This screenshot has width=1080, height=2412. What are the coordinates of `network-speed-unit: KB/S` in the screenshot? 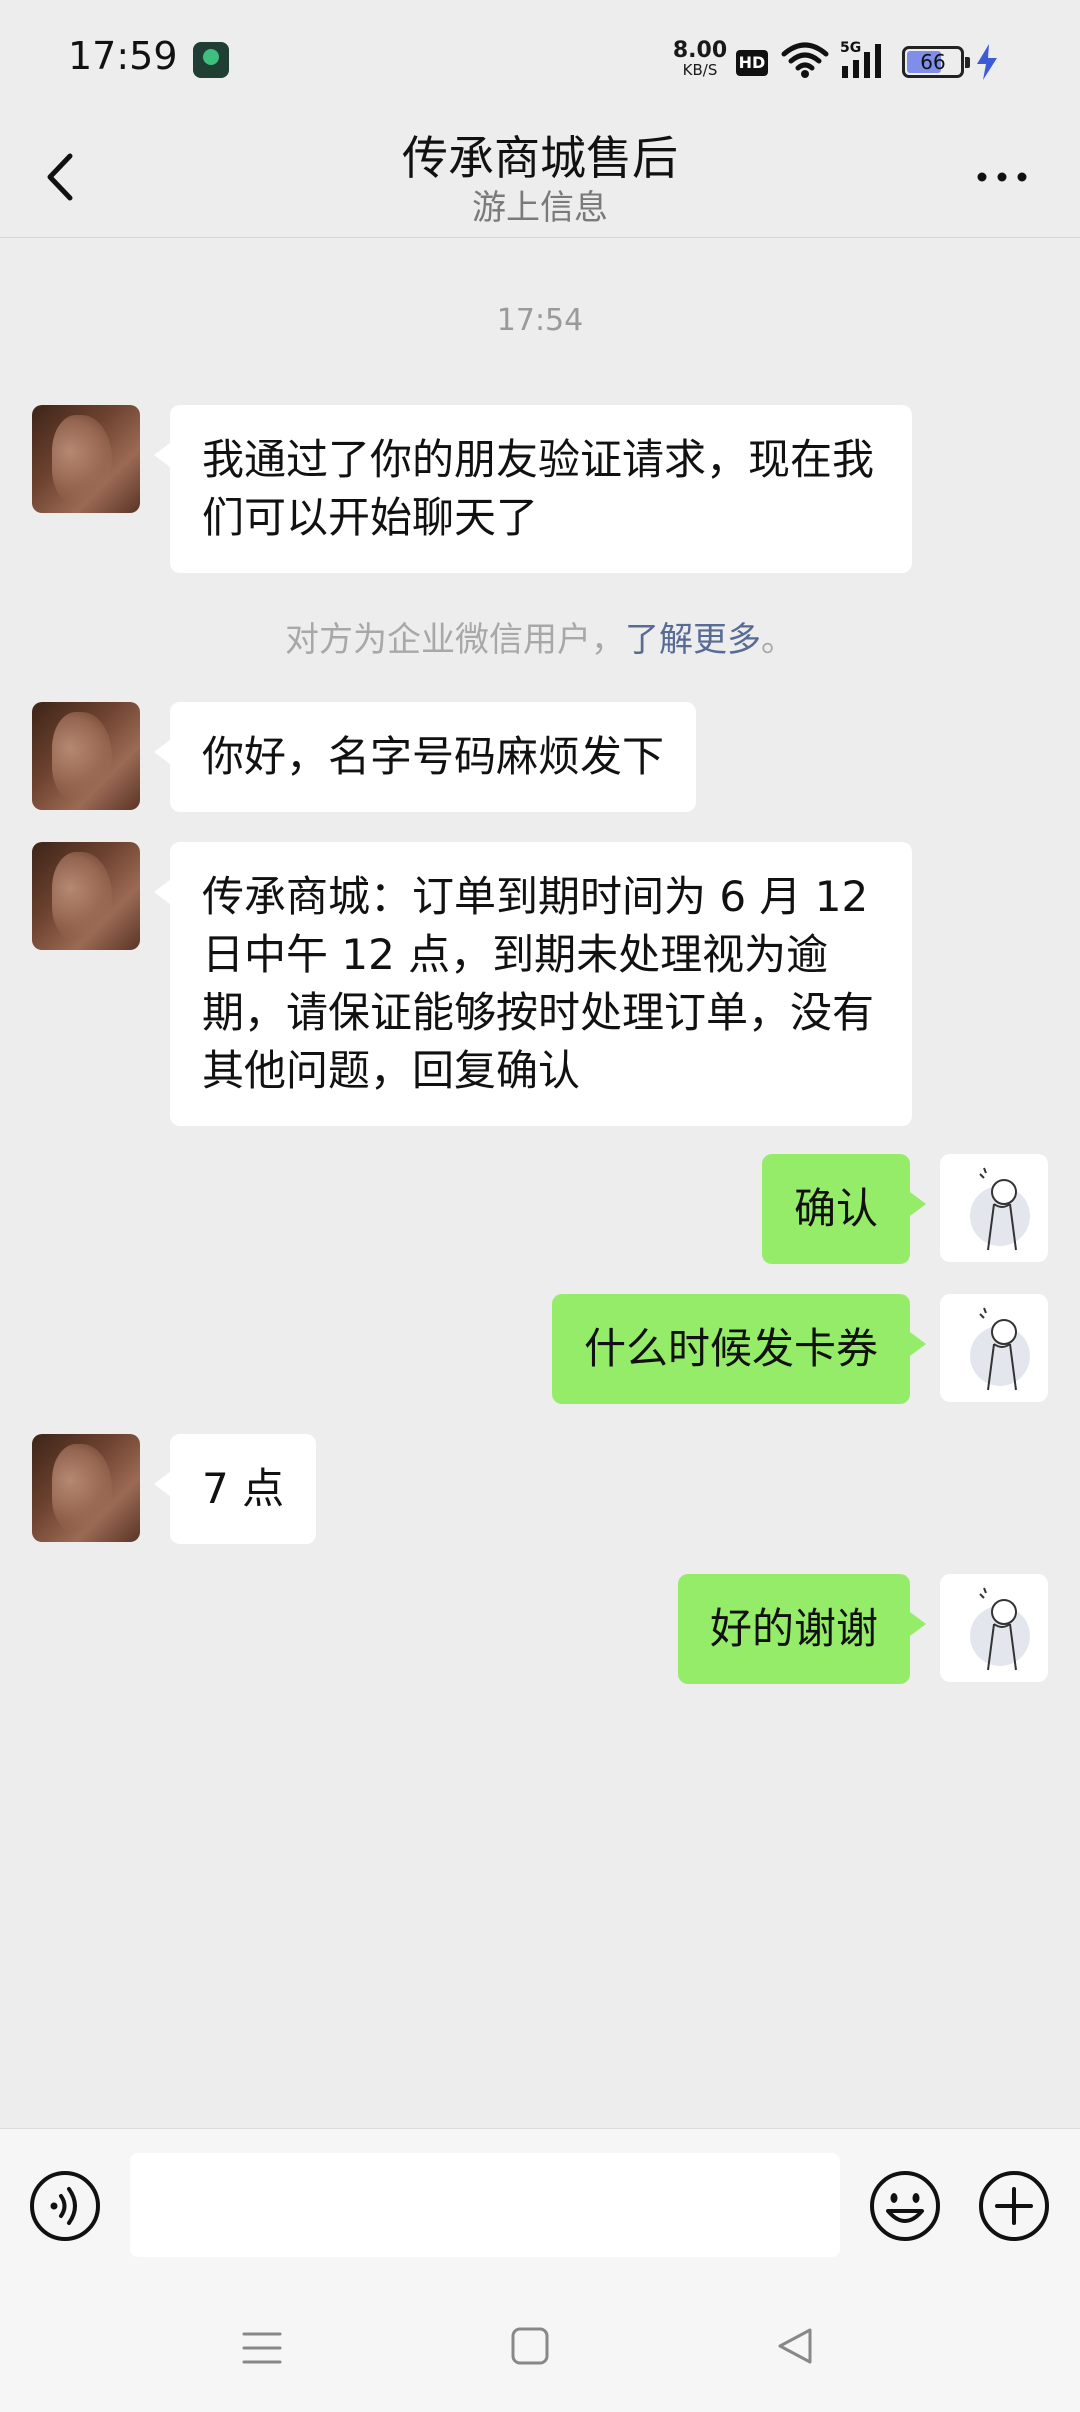 It's located at (700, 70).